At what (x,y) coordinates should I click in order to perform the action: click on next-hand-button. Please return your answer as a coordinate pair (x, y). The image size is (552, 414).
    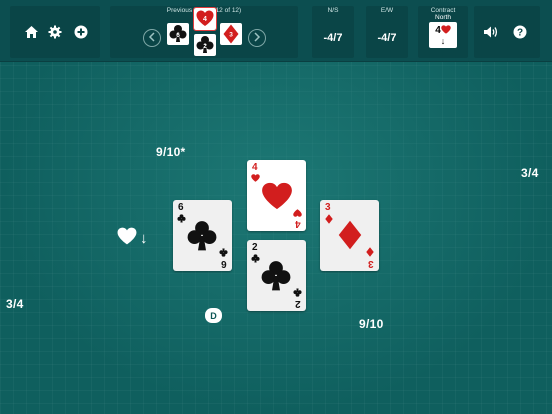
    Looking at the image, I should click on (257, 38).